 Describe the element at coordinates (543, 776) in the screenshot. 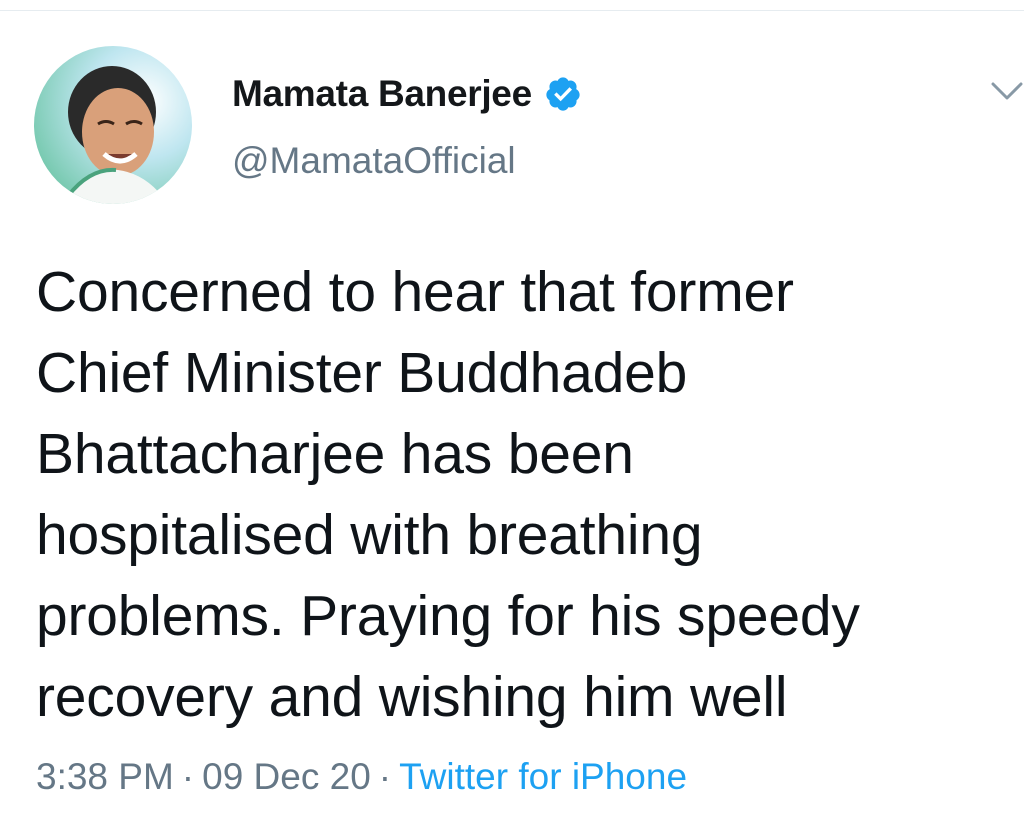

I see `tweet-source-link: Twitter for iPhone` at that location.